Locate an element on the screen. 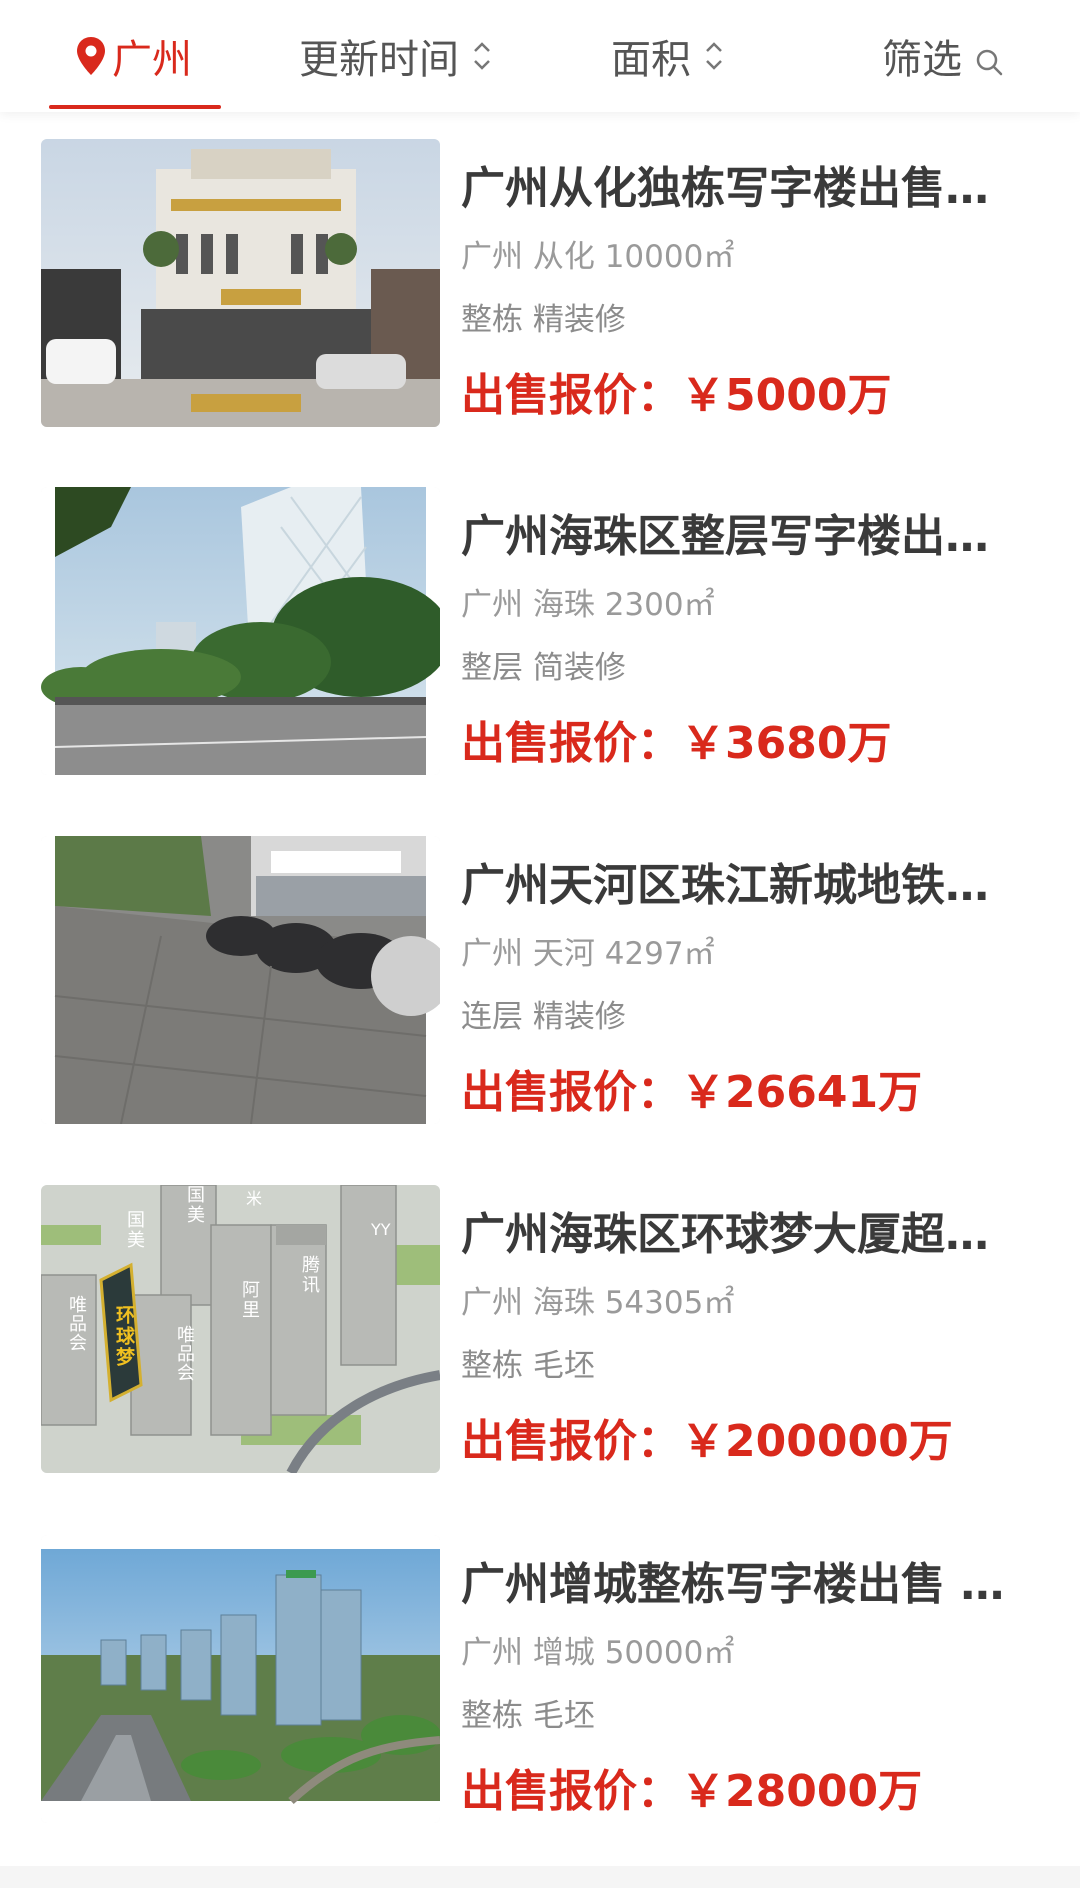 The height and width of the screenshot is (1888, 1080). listing-price: 出售报价：￥28000万 is located at coordinates (692, 1791).